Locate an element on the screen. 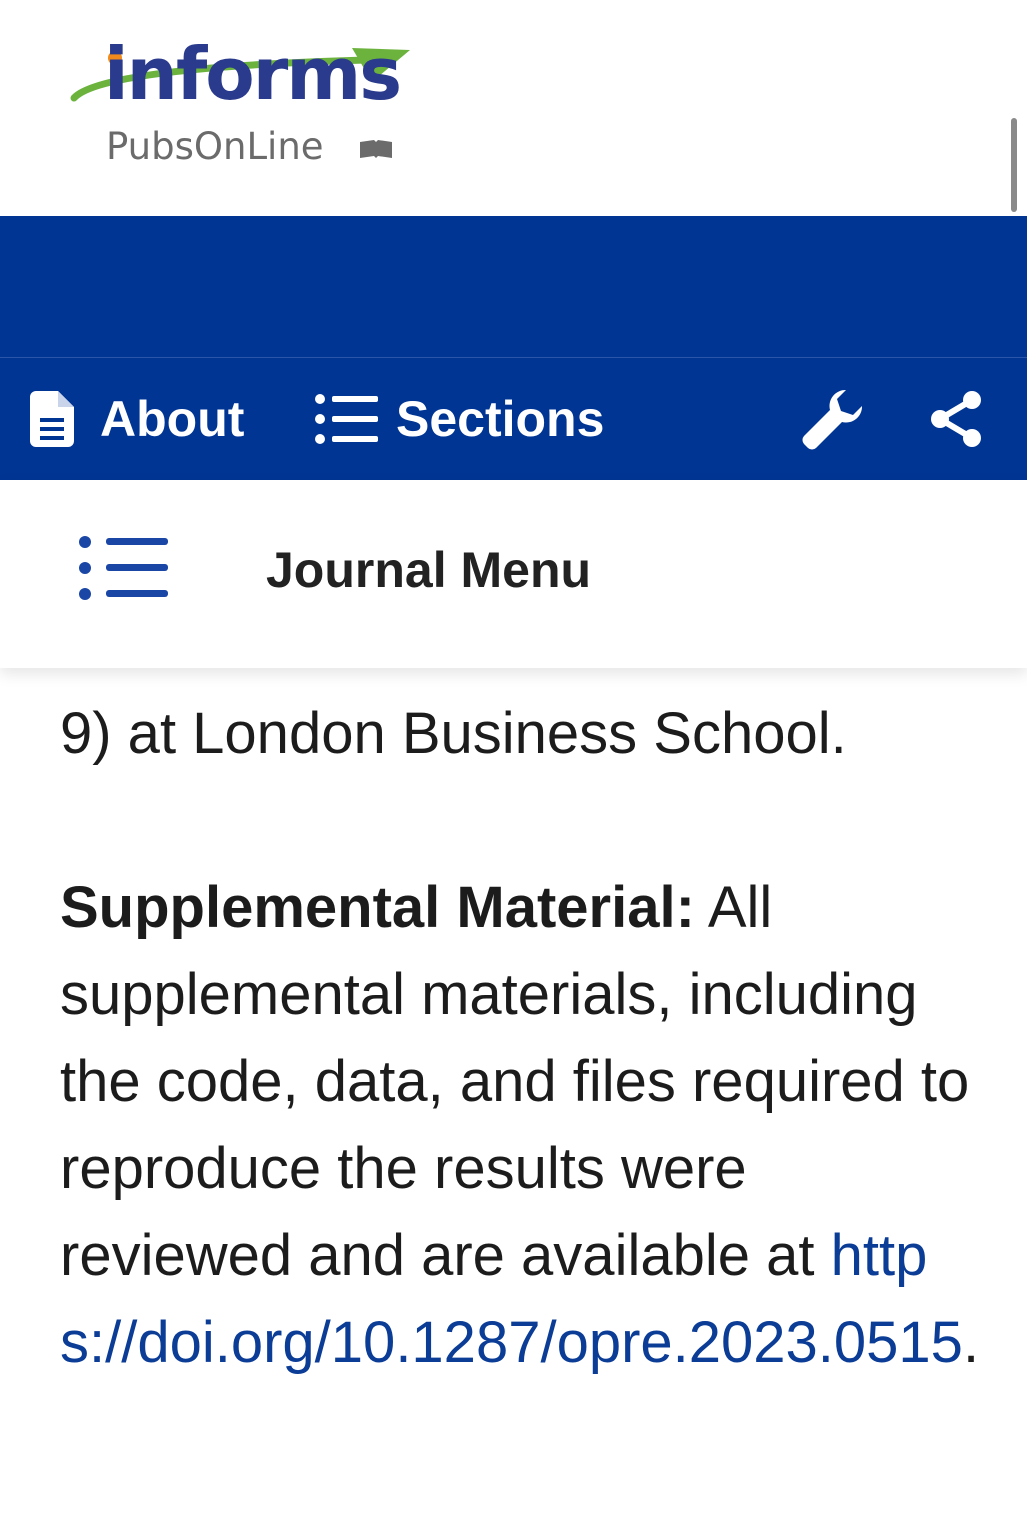 This screenshot has height=1536, width=1027. about-button: About is located at coordinates (137, 419).